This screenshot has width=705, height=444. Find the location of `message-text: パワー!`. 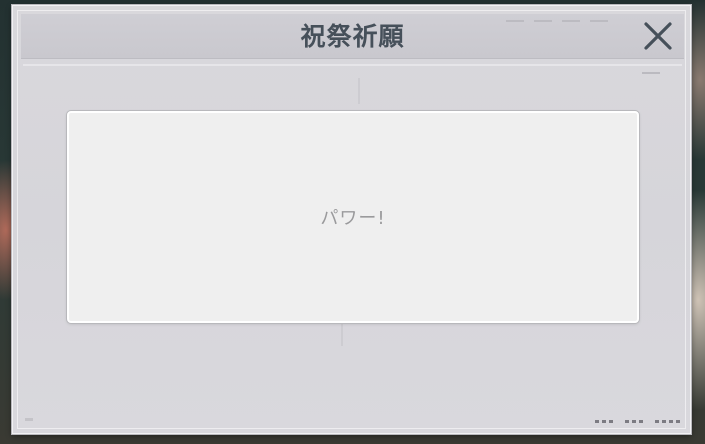

message-text: パワー! is located at coordinates (353, 218).